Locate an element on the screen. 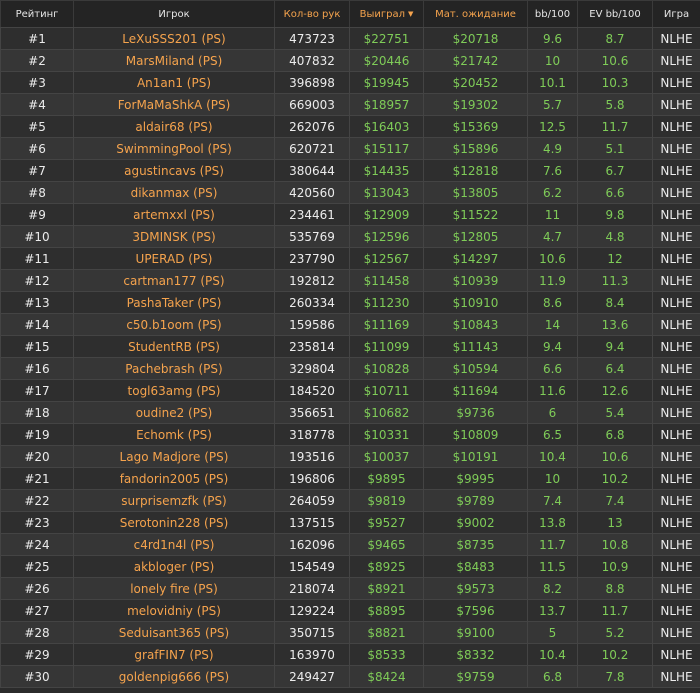 This screenshot has height=693, width=700. player-link: PashaTaker (PS) is located at coordinates (174, 303).